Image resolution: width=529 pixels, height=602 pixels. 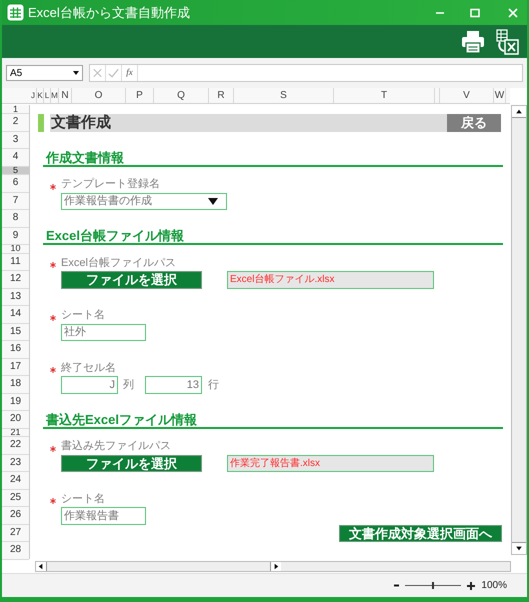 What do you see at coordinates (15, 515) in the screenshot?
I see `row-header: 26` at bounding box center [15, 515].